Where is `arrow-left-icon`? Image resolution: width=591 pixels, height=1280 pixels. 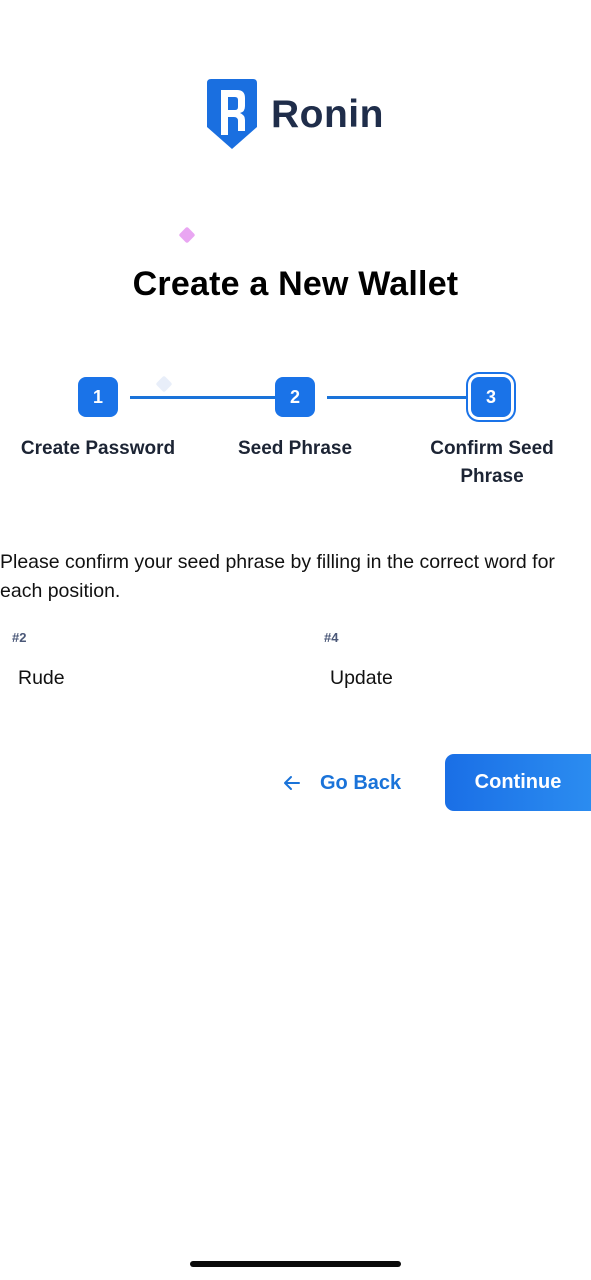 arrow-left-icon is located at coordinates (292, 783).